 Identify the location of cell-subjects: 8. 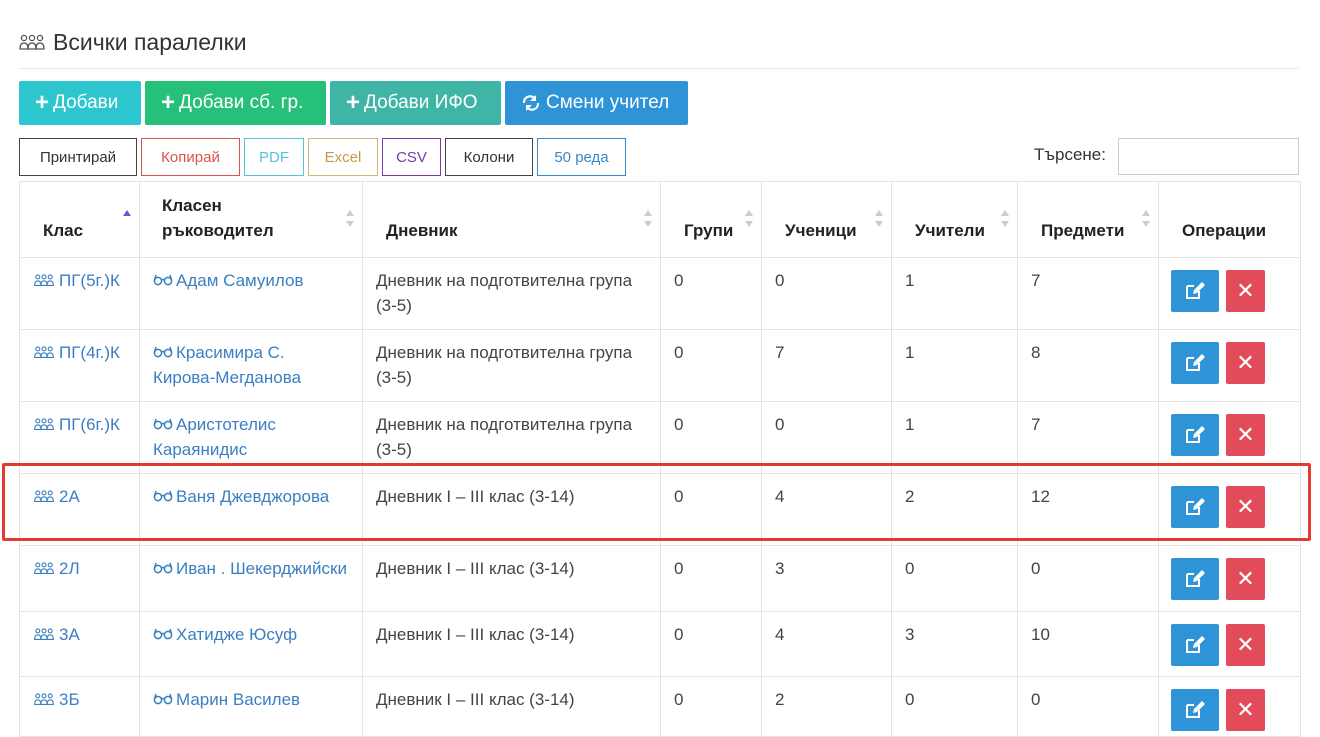
(1088, 365).